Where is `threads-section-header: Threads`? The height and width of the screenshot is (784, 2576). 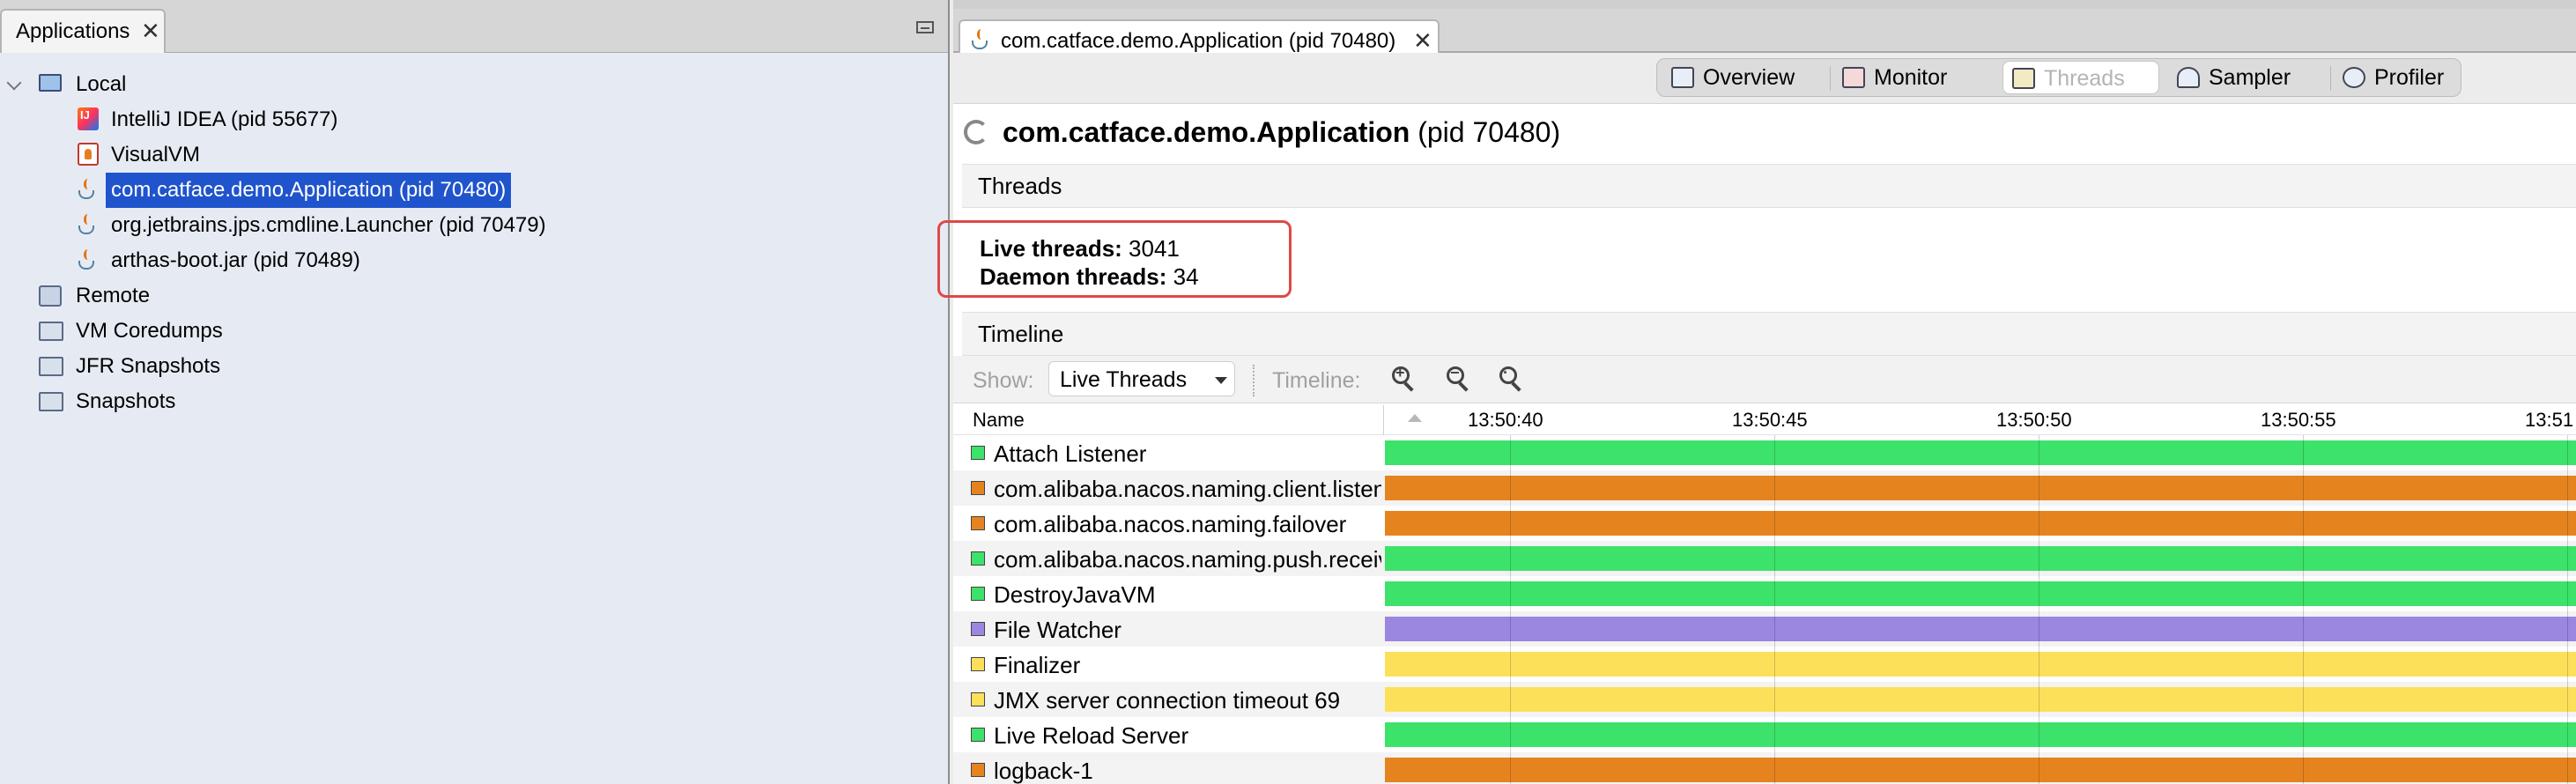
threads-section-header: Threads is located at coordinates (1769, 186).